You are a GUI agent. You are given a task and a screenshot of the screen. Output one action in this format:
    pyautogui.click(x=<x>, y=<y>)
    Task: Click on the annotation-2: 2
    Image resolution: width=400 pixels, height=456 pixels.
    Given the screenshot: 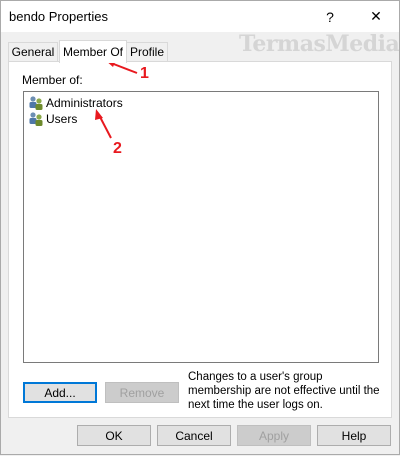 What is the action you would take?
    pyautogui.click(x=117, y=148)
    